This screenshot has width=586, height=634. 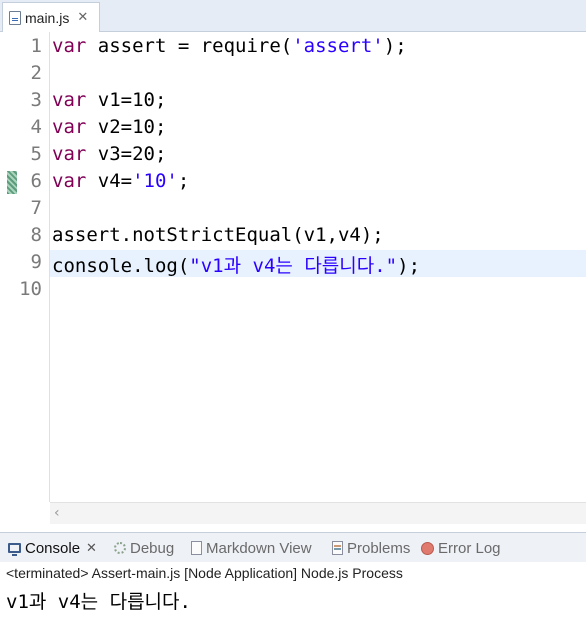 I want to click on code-line-3: var v1=10;, so click(x=109, y=100).